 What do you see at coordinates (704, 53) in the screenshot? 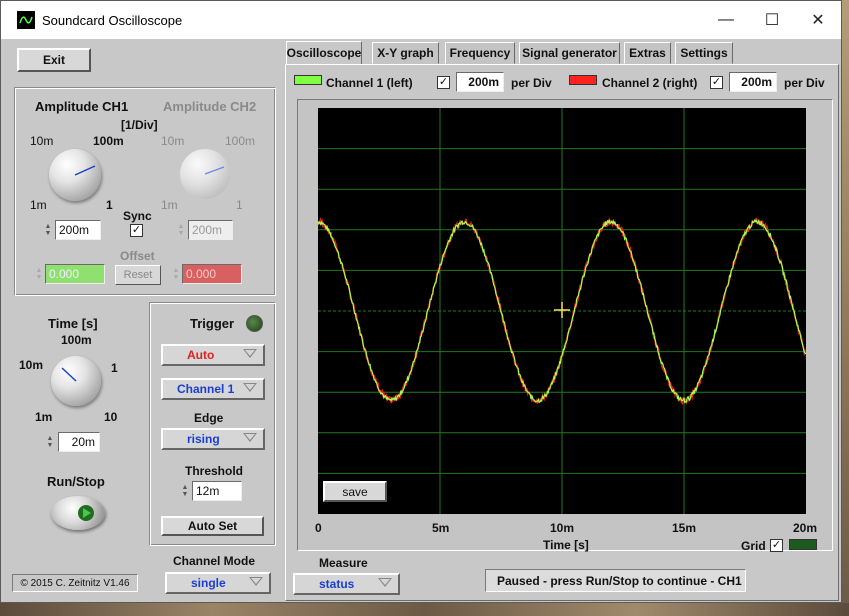
I see `tab-settings: Settings` at bounding box center [704, 53].